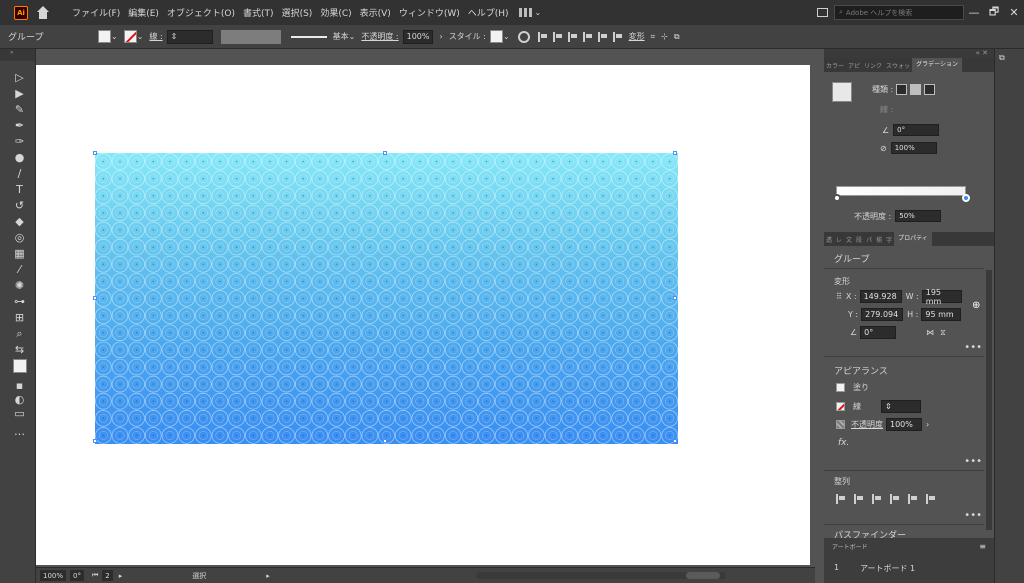 This screenshot has width=1024, height=583. I want to click on linear-gradient-button, so click(902, 89).